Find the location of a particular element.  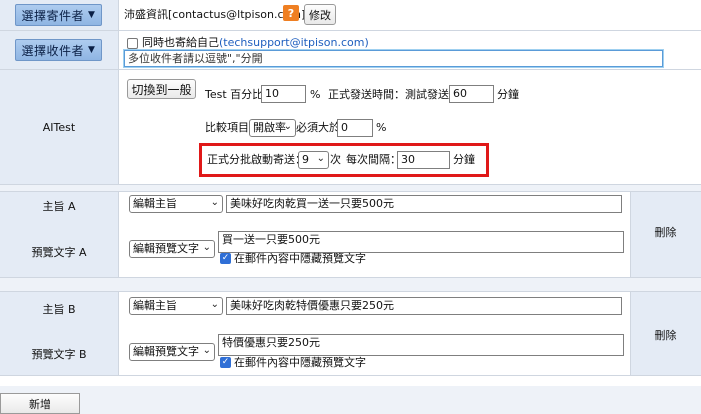

preview-b-select: 編輯預覽文字 ⌄ is located at coordinates (172, 352).